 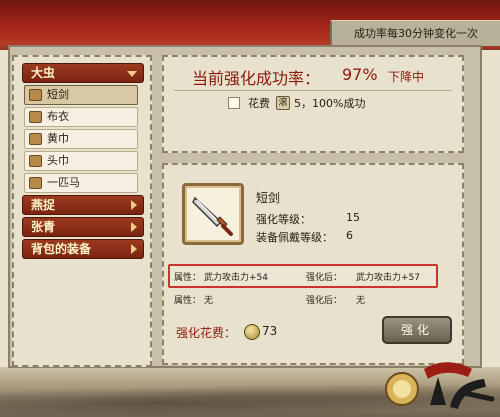 I want to click on list-item-label: 黄巾, so click(x=58, y=138).